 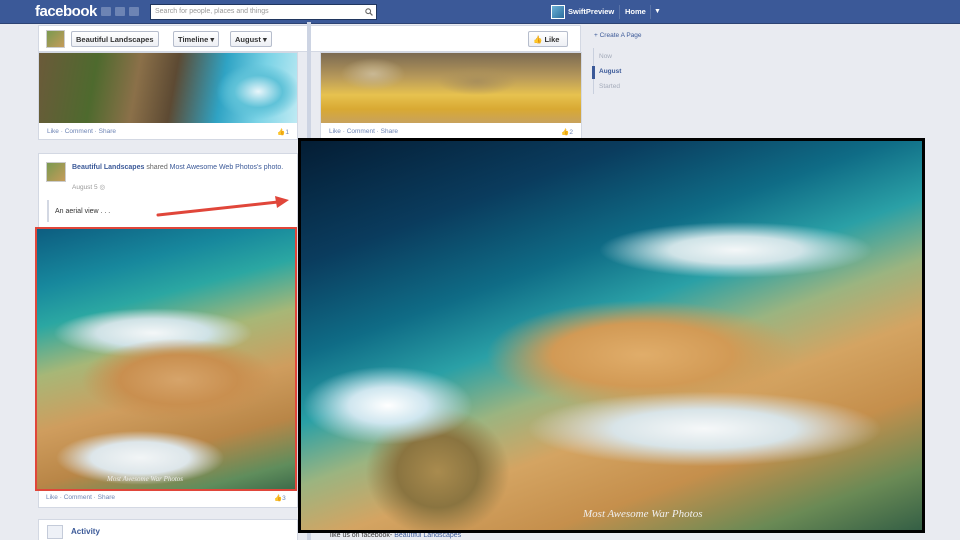 What do you see at coordinates (145, 479) in the screenshot?
I see `photo-watermark: Most Awesome War Photos` at bounding box center [145, 479].